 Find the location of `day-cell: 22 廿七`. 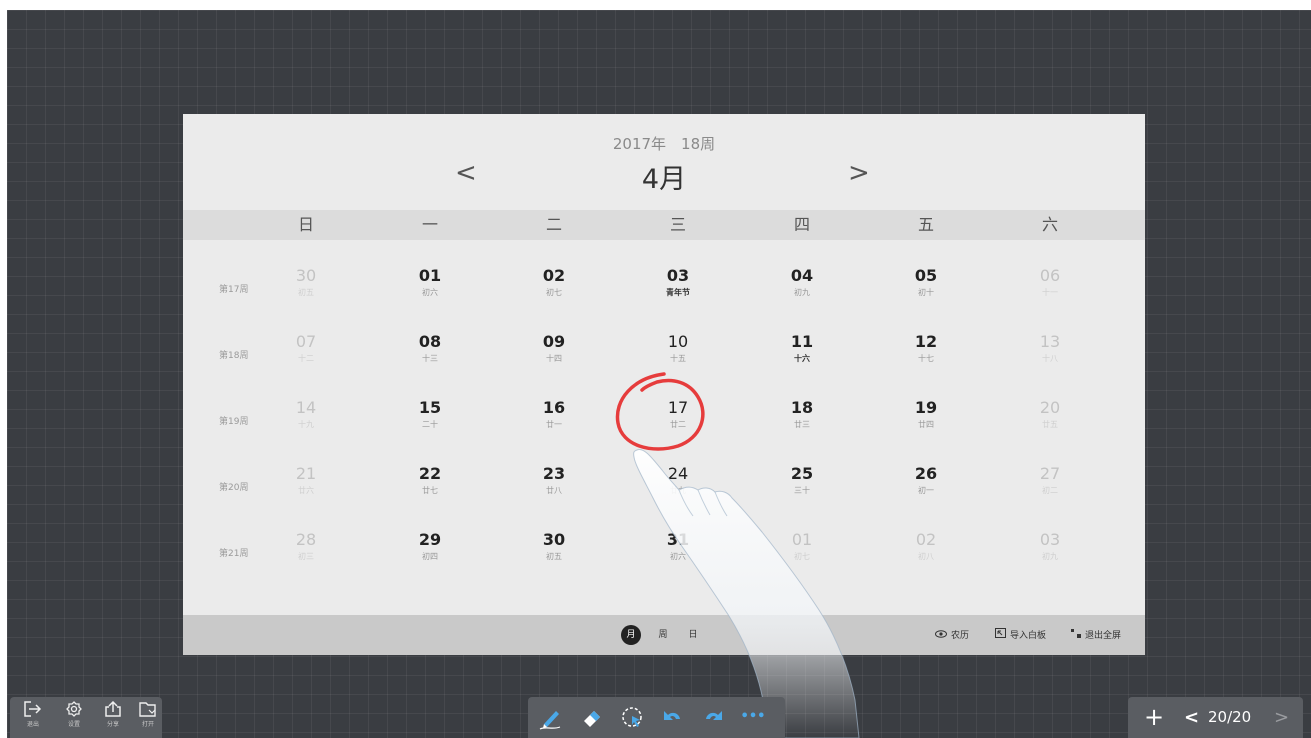

day-cell: 22 廿七 is located at coordinates (430, 480).